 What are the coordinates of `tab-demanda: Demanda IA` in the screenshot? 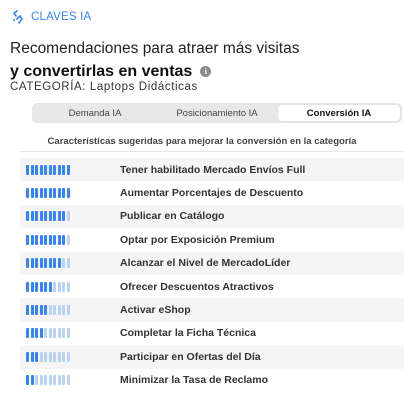 It's located at (95, 113).